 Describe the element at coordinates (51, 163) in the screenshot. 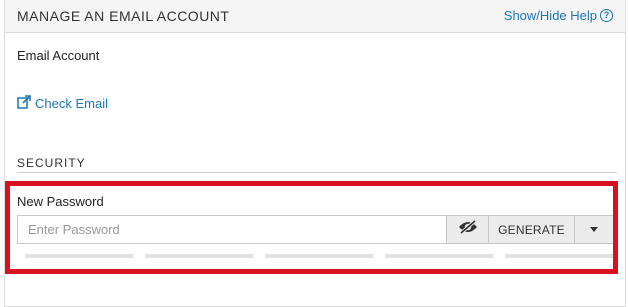

I see `security-section-title: SECURITY` at that location.